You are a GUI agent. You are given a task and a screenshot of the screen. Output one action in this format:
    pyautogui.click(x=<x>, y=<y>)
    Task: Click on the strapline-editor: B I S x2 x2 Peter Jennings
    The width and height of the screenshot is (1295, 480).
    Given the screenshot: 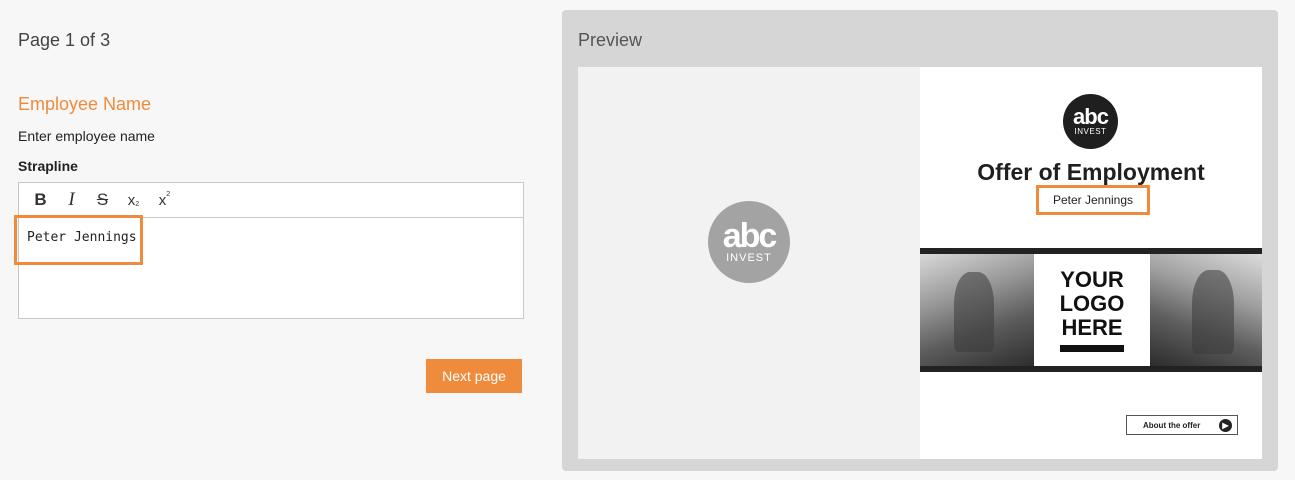 What is the action you would take?
    pyautogui.click(x=271, y=250)
    